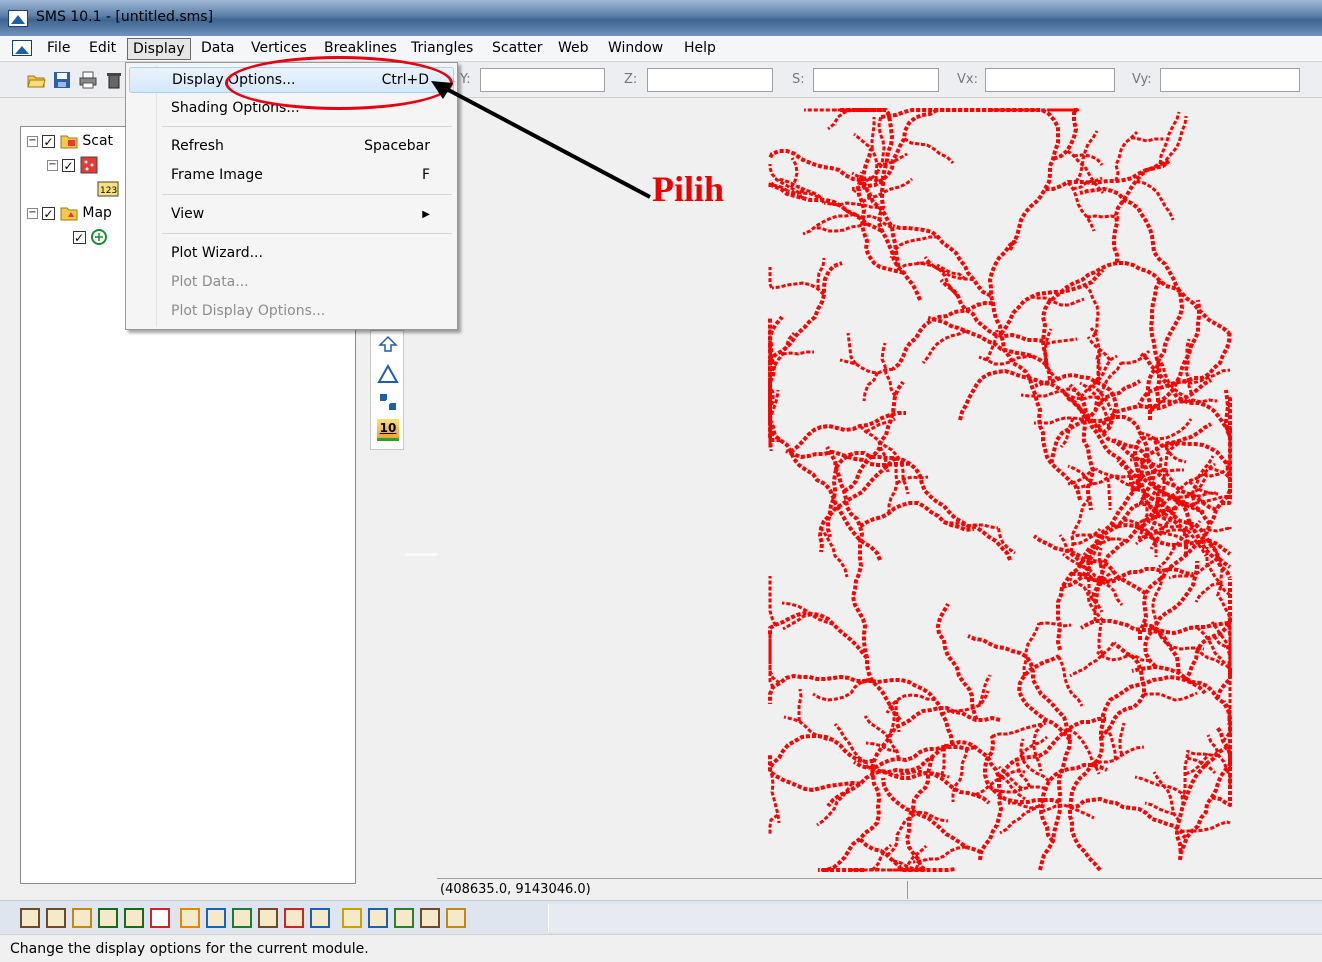 The height and width of the screenshot is (962, 1322). What do you see at coordinates (515, 889) in the screenshot?
I see `cursor-coordinates: (408635.0, 9143046.0)` at bounding box center [515, 889].